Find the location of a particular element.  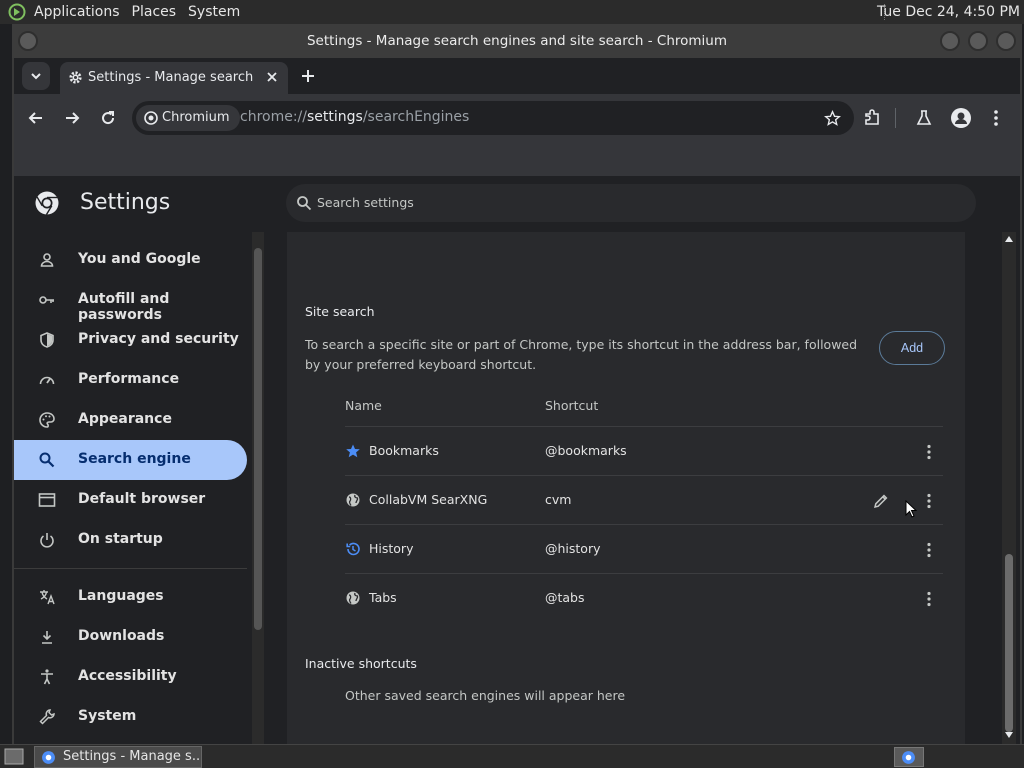

sidebar-item-languages: Languages is located at coordinates (130, 597).